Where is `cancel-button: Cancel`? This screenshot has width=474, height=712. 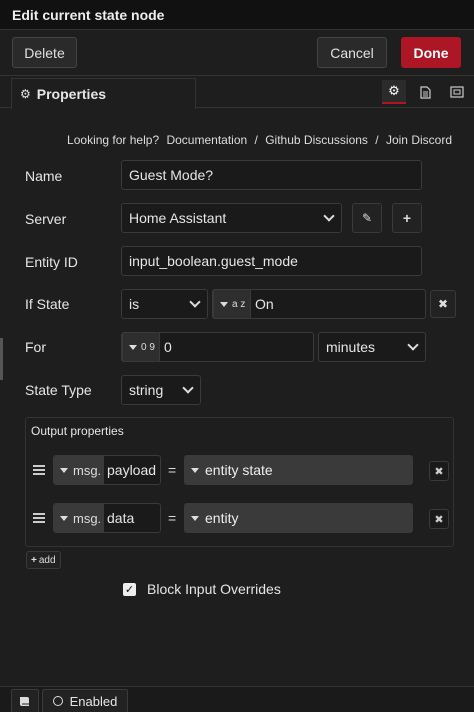 cancel-button: Cancel is located at coordinates (352, 52).